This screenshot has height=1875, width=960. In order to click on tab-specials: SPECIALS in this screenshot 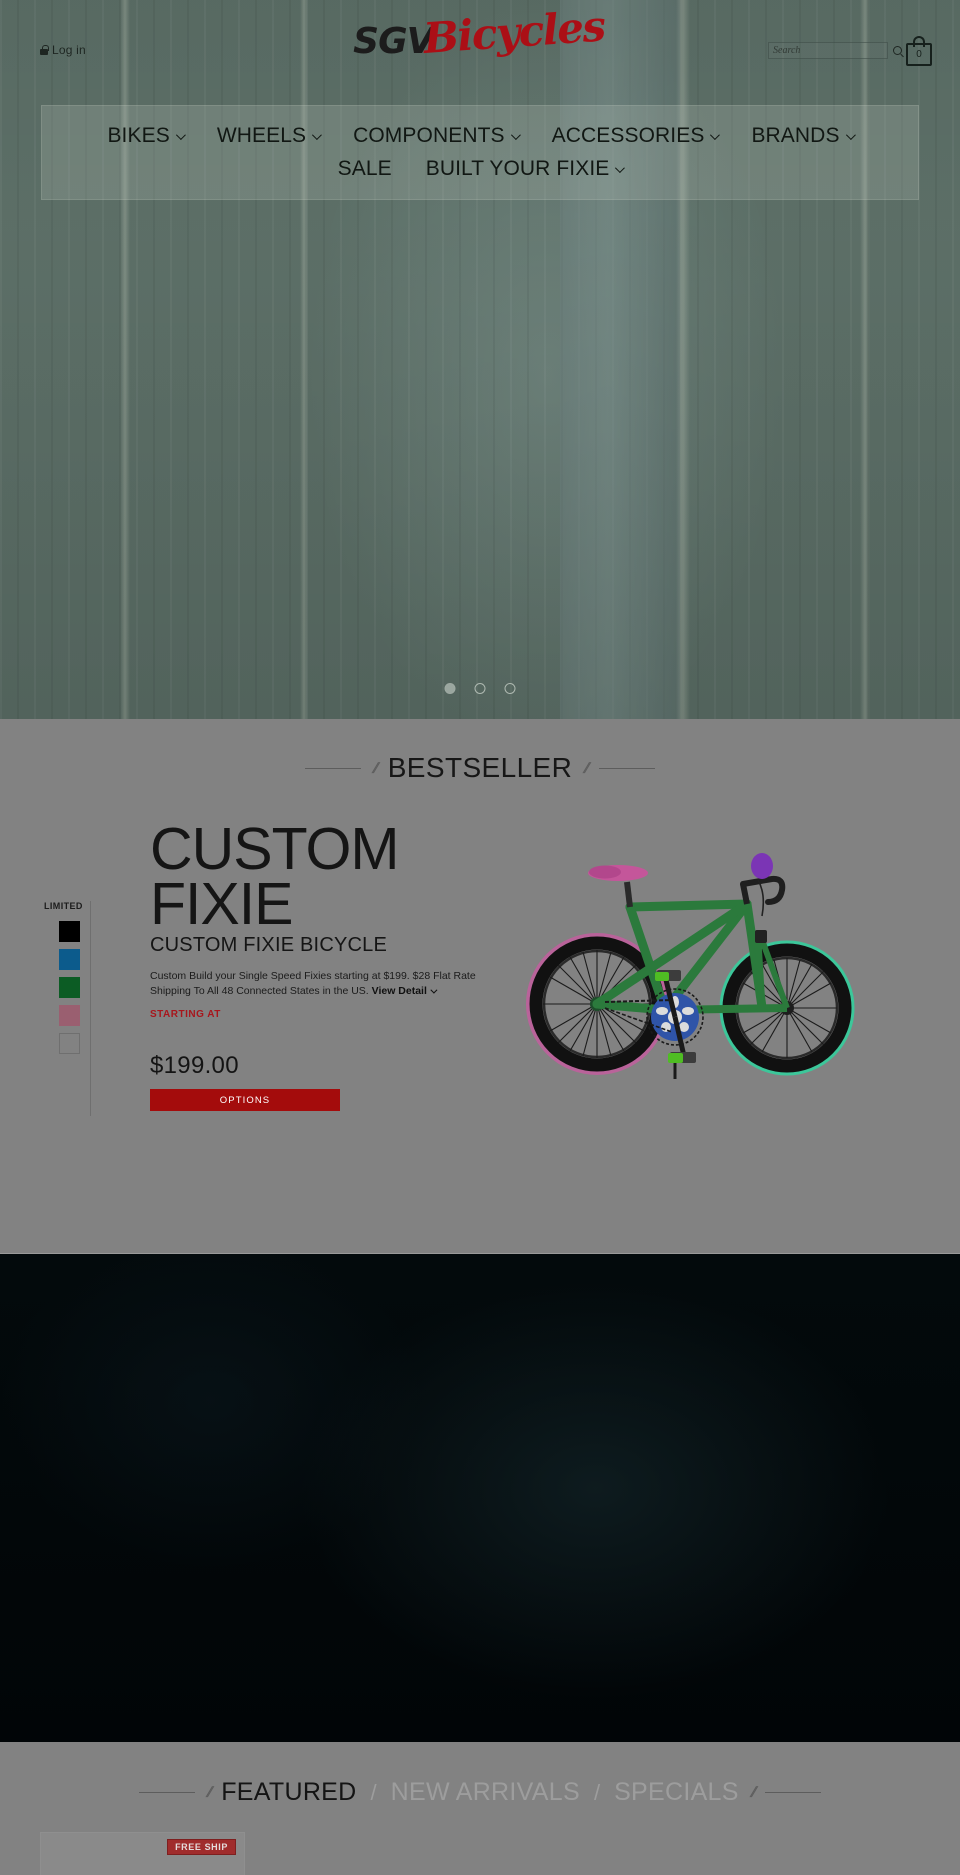, I will do `click(676, 1792)`.